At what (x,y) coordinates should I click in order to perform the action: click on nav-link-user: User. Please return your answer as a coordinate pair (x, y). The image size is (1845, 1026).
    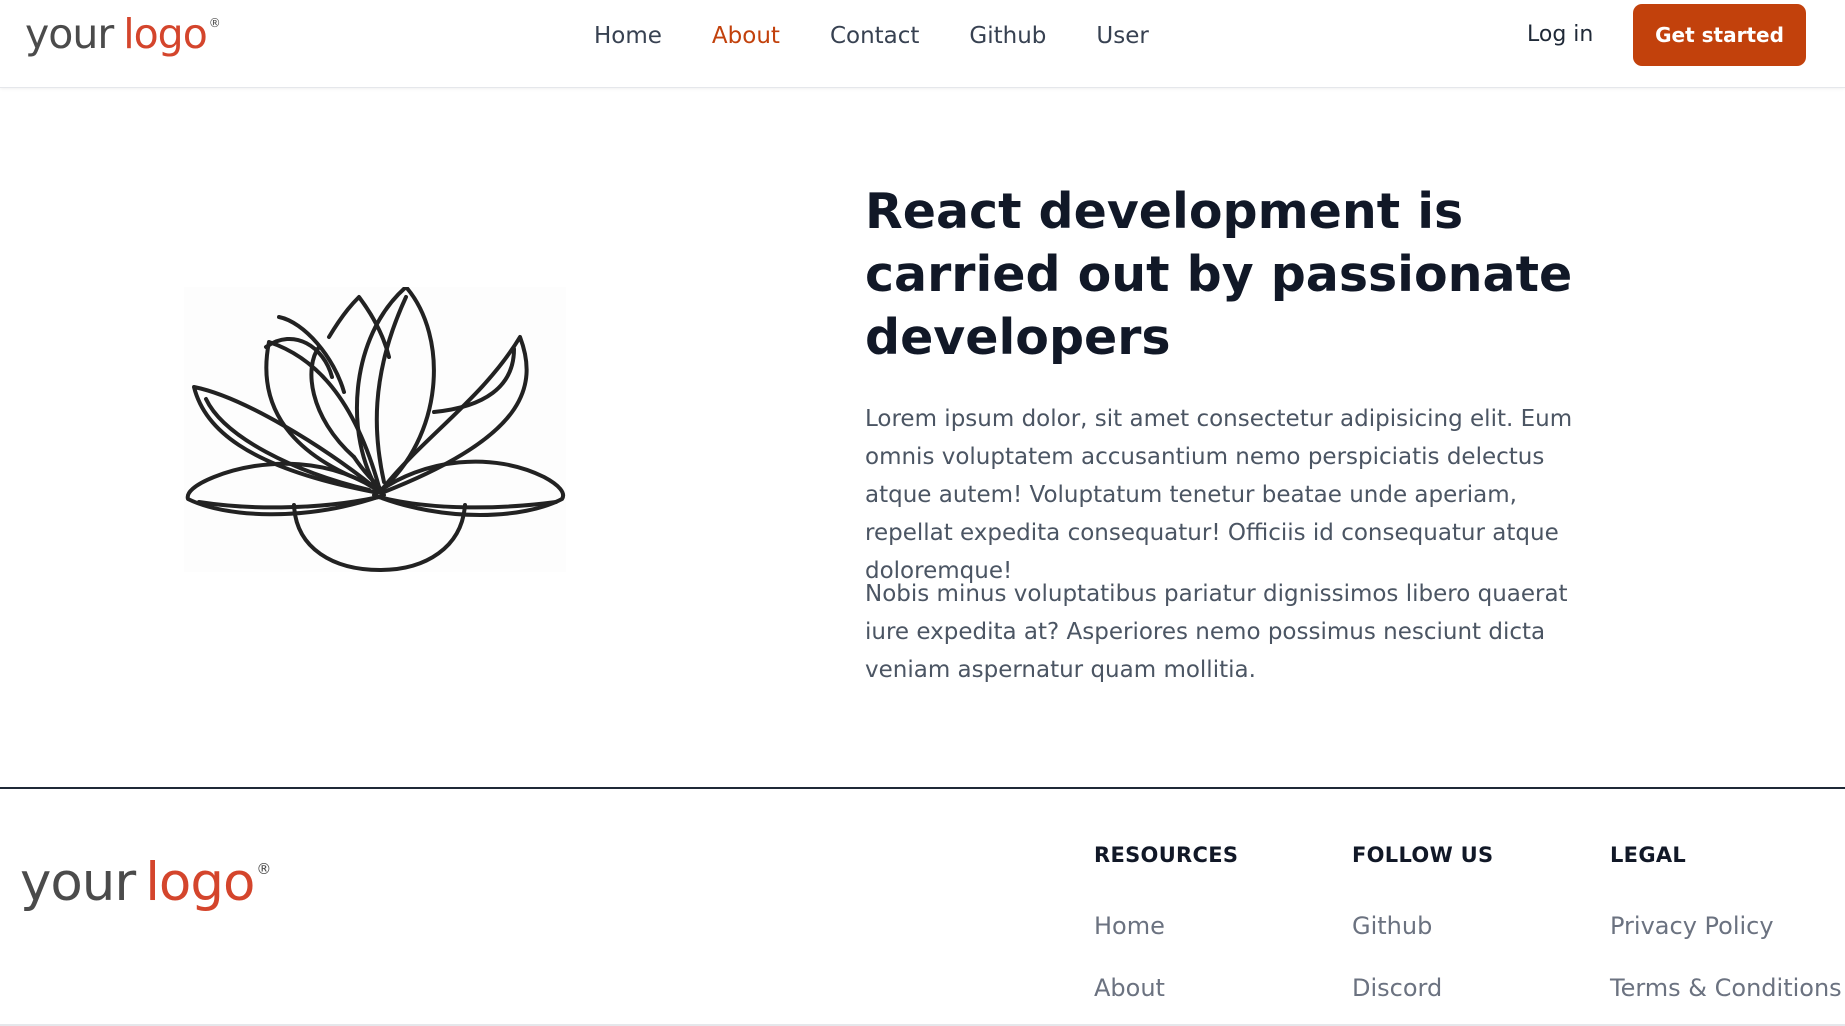
    Looking at the image, I should click on (1122, 36).